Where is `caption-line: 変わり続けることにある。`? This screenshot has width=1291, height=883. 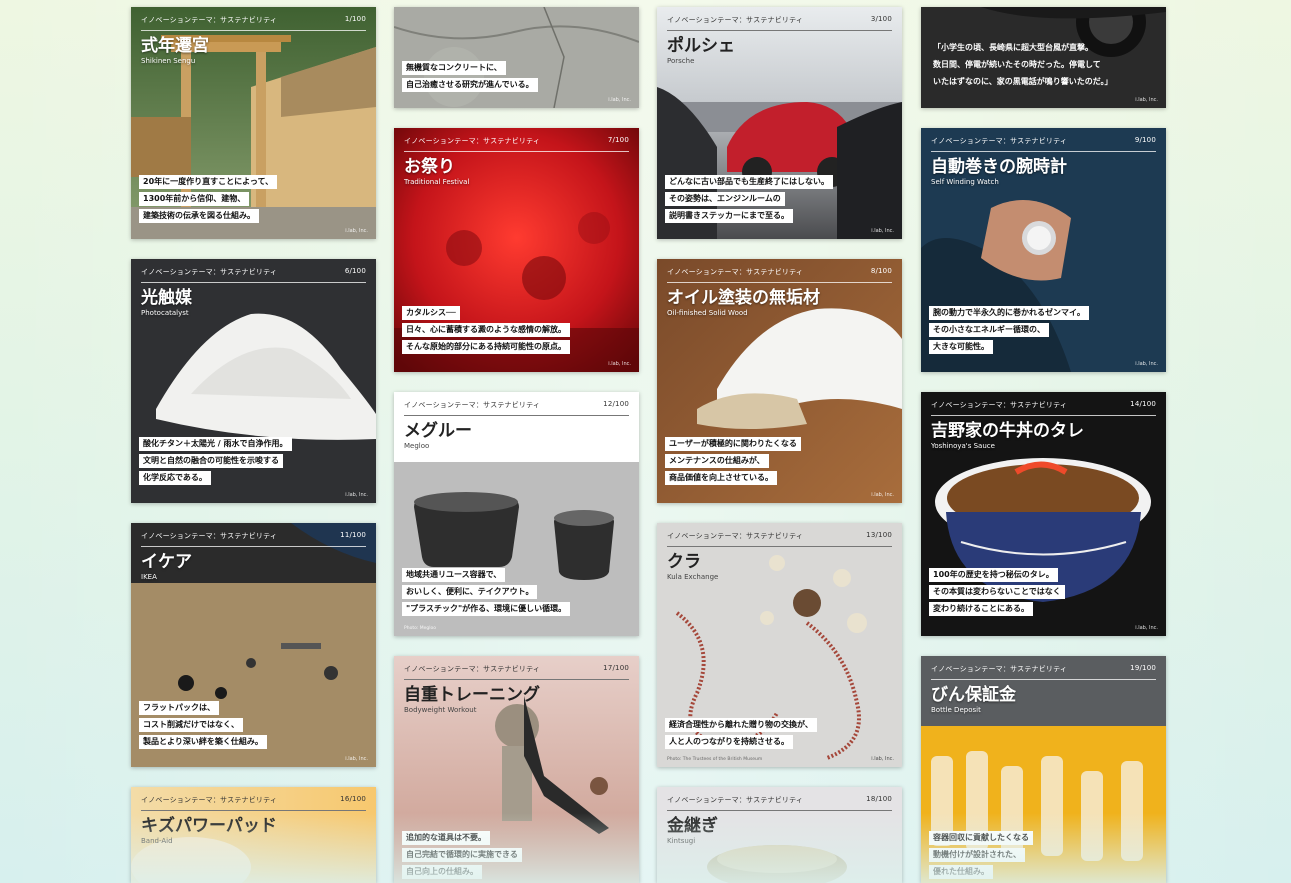
caption-line: 変わり続けることにある。 is located at coordinates (981, 609).